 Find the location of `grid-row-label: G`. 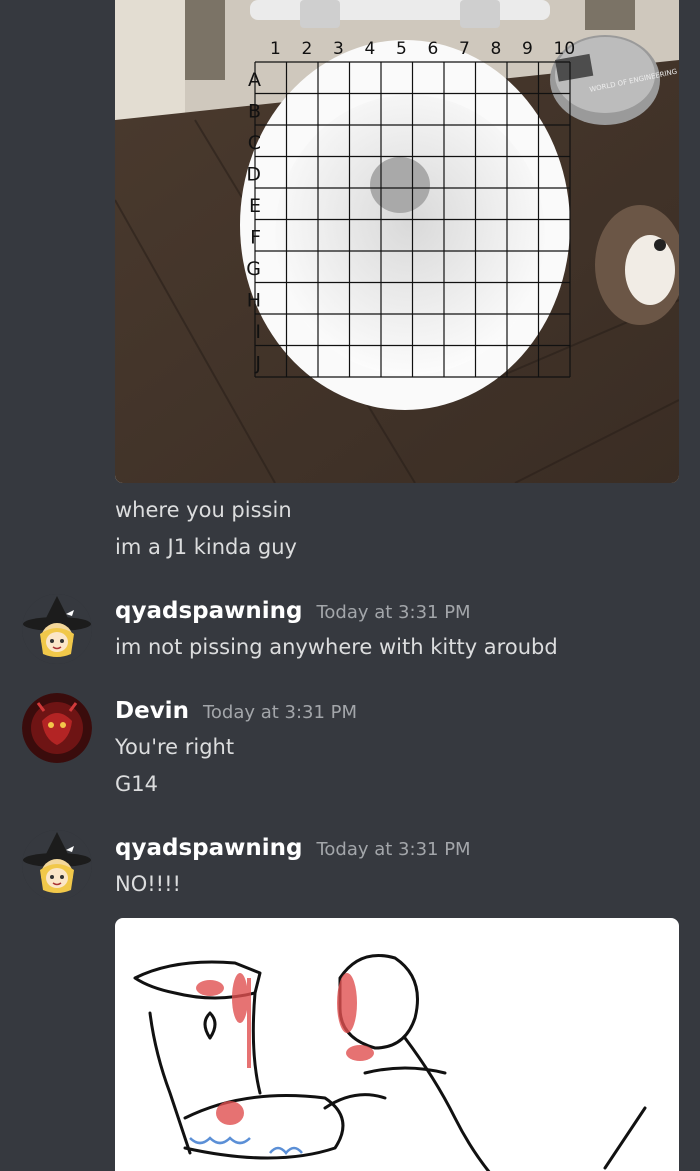

grid-row-label: G is located at coordinates (253, 269).